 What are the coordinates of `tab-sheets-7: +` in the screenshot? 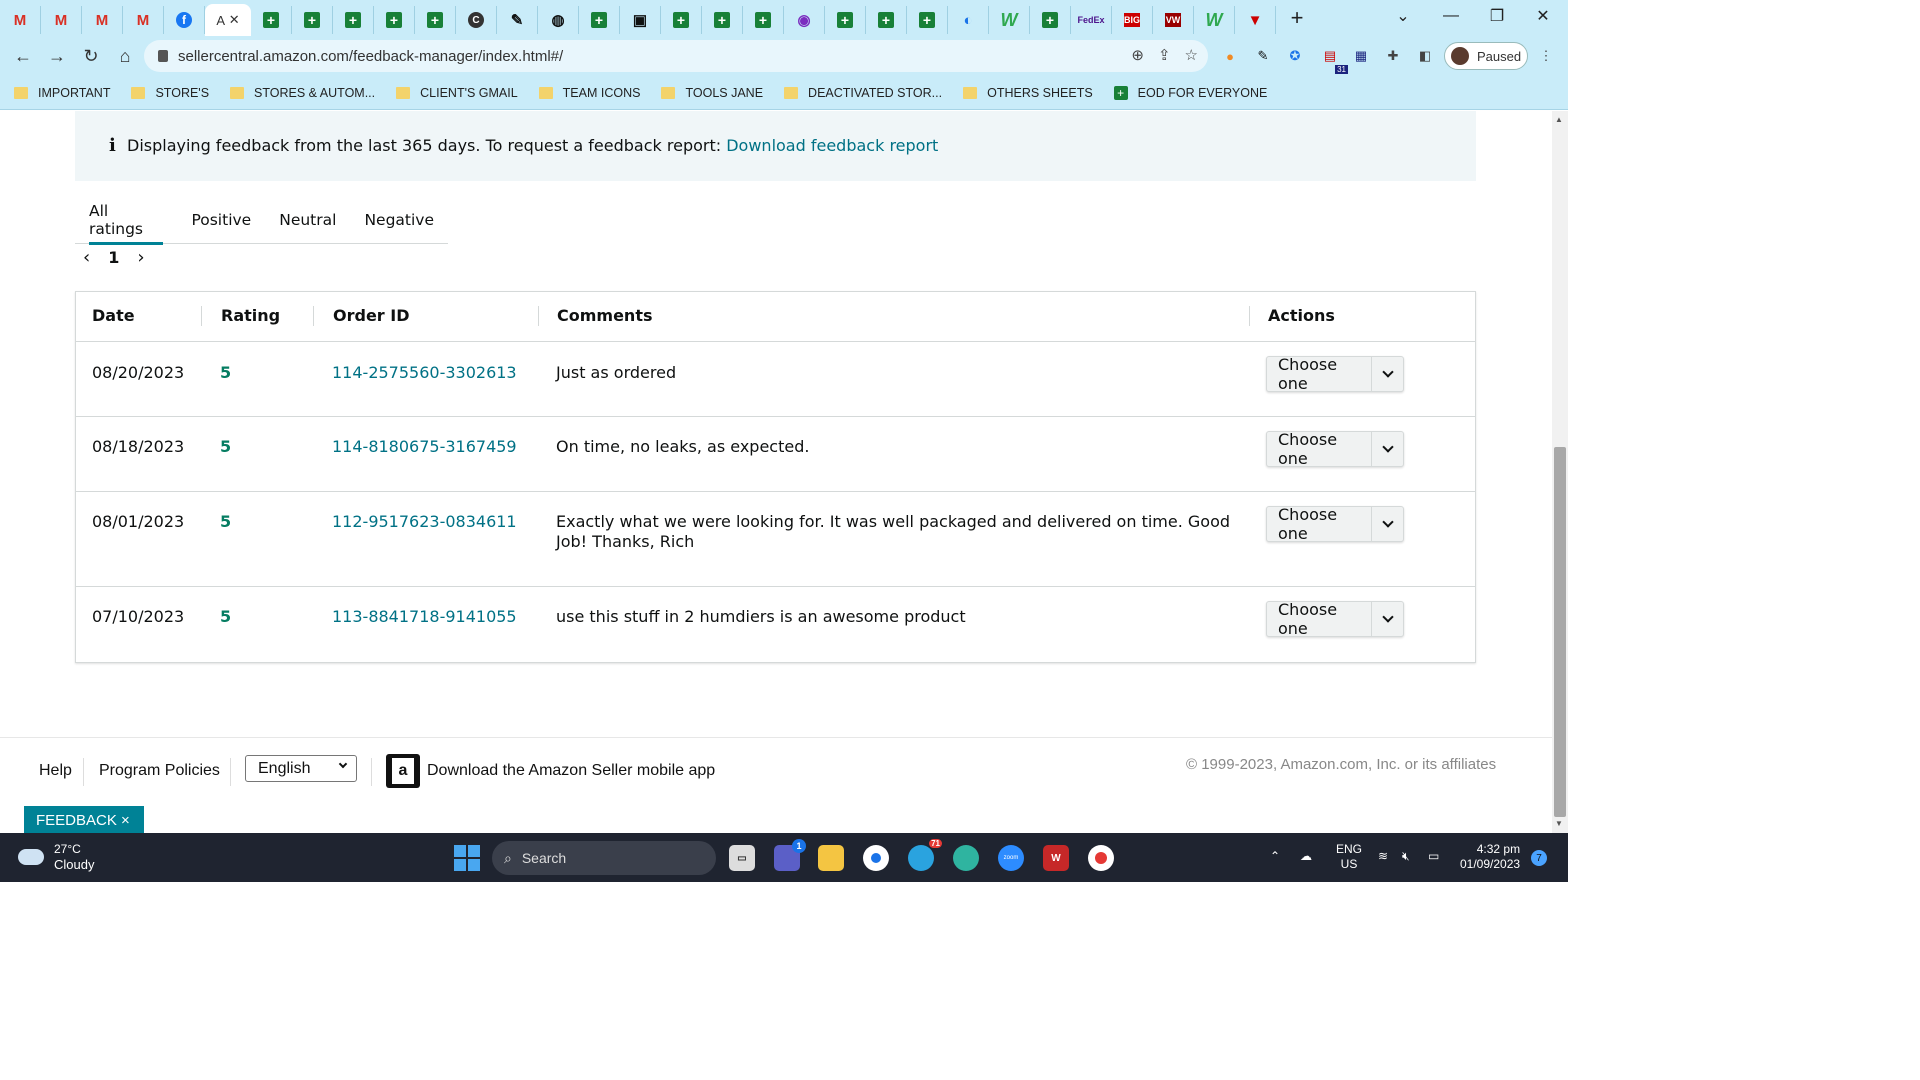 It's located at (681, 20).